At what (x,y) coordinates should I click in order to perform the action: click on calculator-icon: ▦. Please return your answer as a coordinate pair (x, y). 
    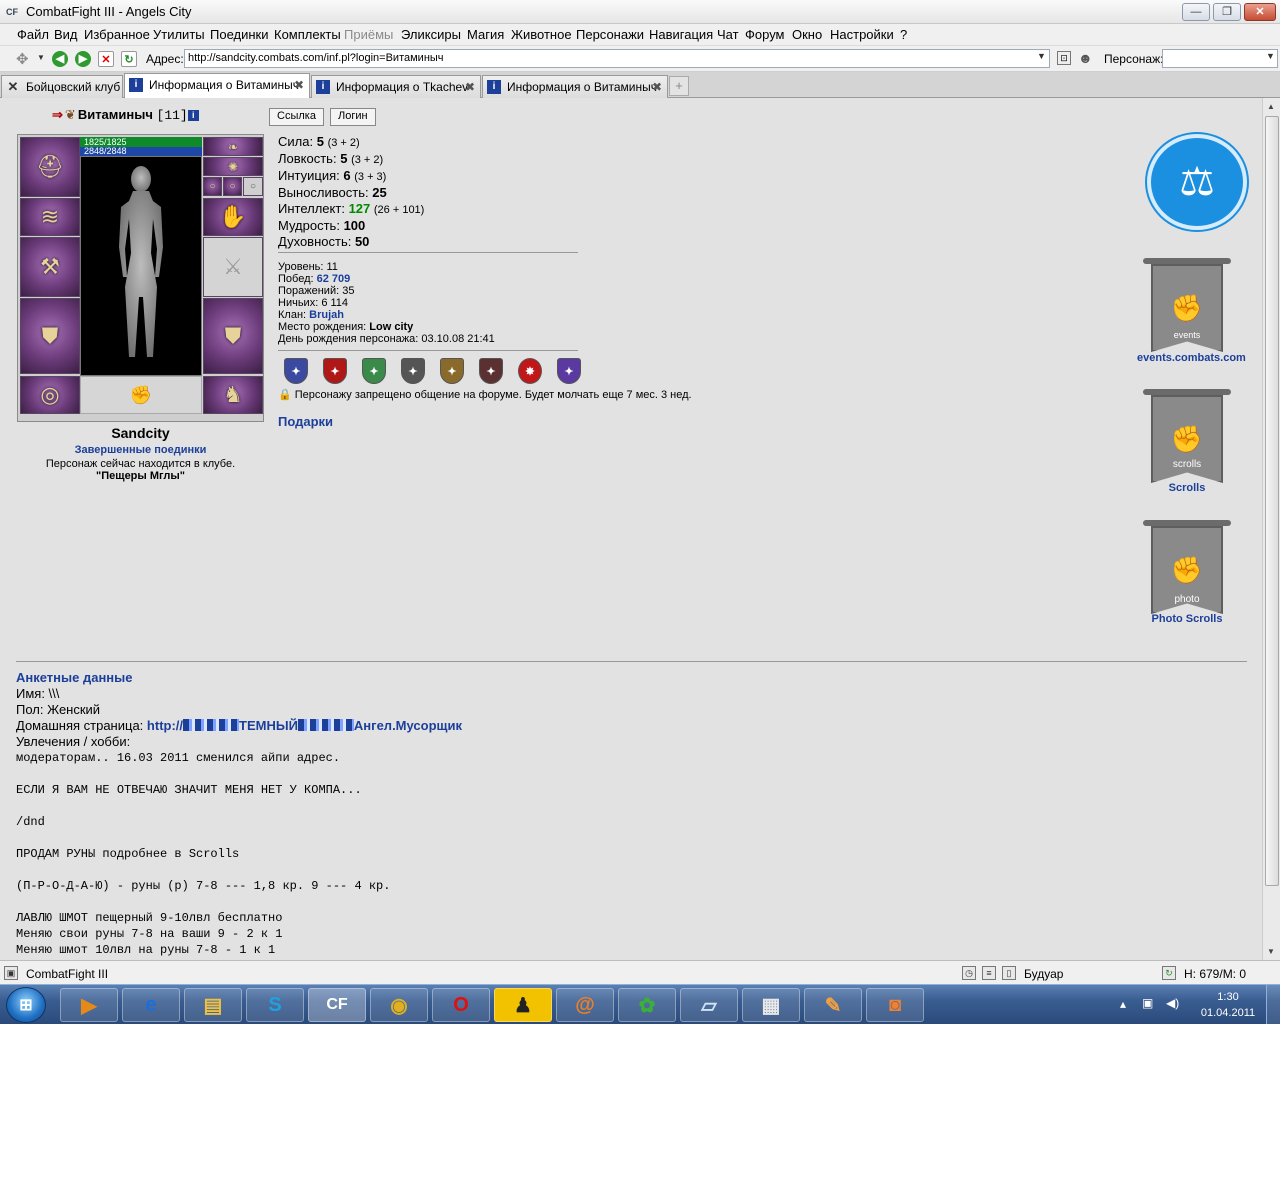
    Looking at the image, I should click on (771, 1005).